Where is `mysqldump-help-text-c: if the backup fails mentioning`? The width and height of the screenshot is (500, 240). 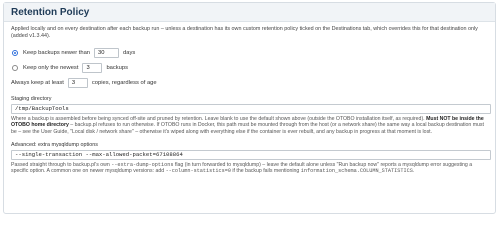 mysqldump-help-text-c: if the backup fails mentioning is located at coordinates (265, 171).